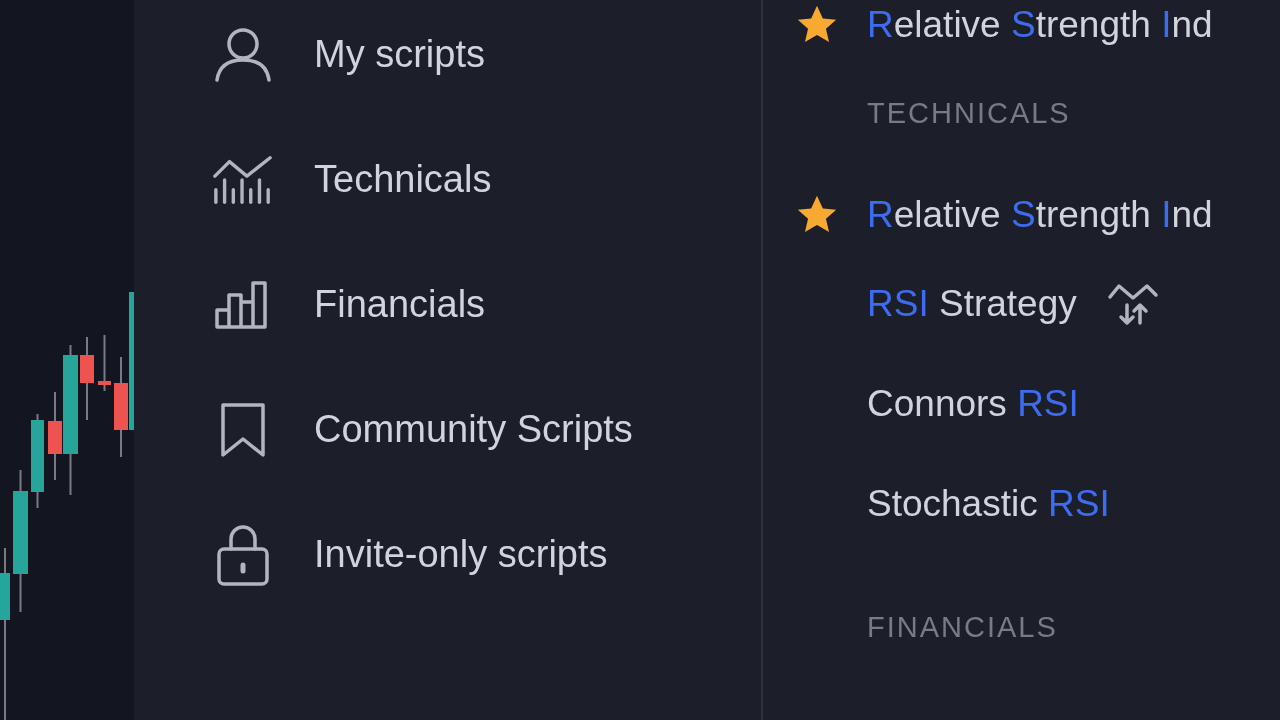 The image size is (1280, 720). I want to click on sidebar-item: Invite-only scripts, so click(447, 554).